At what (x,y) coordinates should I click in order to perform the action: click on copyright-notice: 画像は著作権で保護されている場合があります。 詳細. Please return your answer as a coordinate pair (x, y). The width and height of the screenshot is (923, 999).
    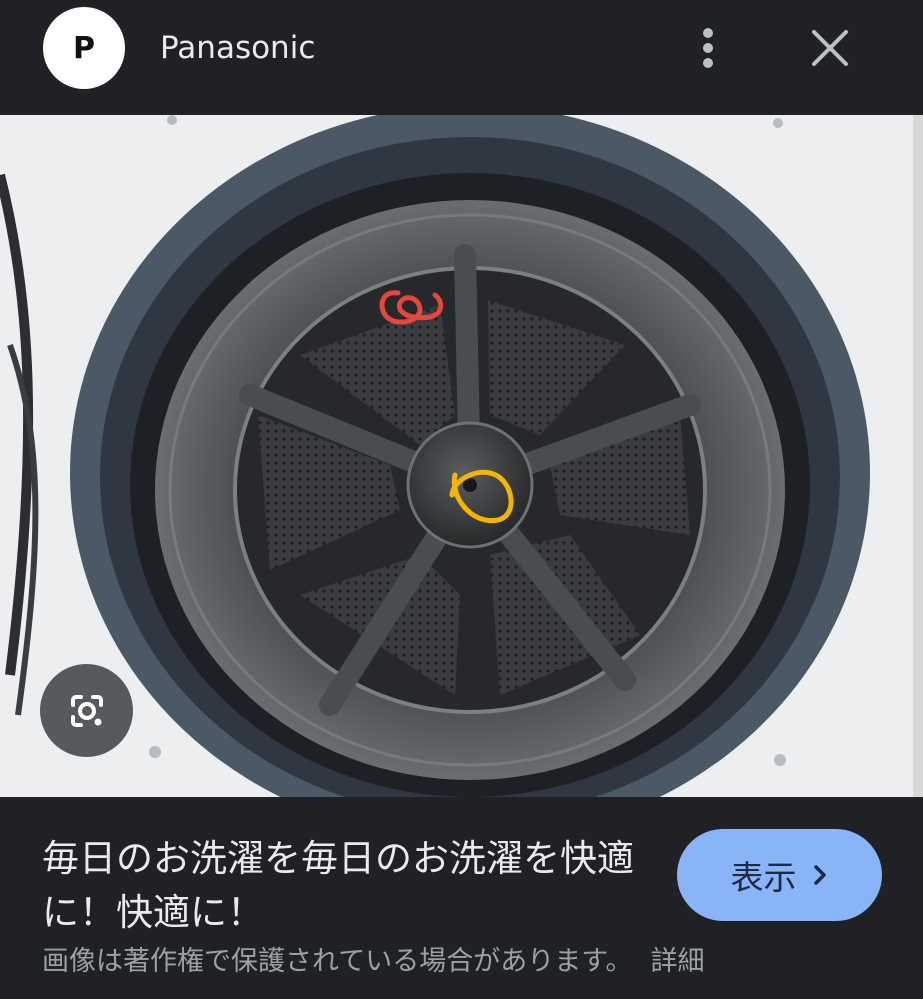
    Looking at the image, I should click on (373, 962).